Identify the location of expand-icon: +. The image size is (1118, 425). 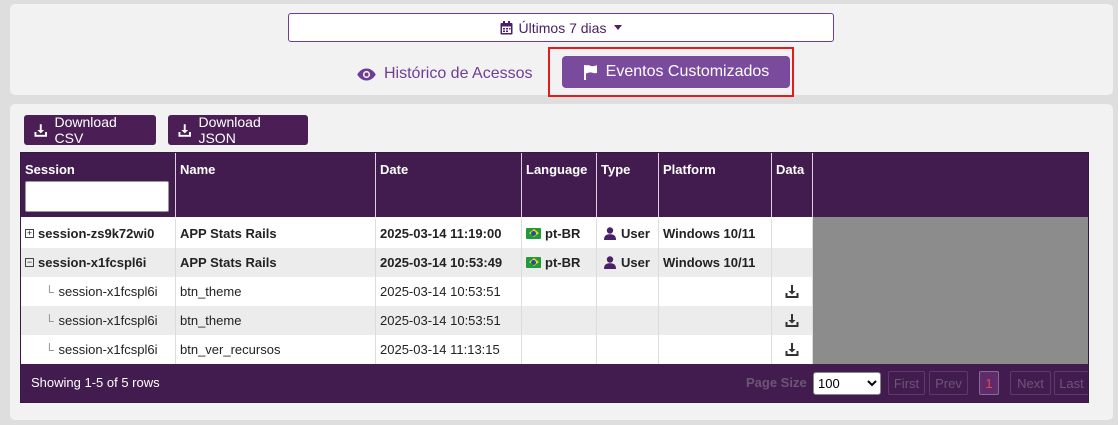
(29, 233).